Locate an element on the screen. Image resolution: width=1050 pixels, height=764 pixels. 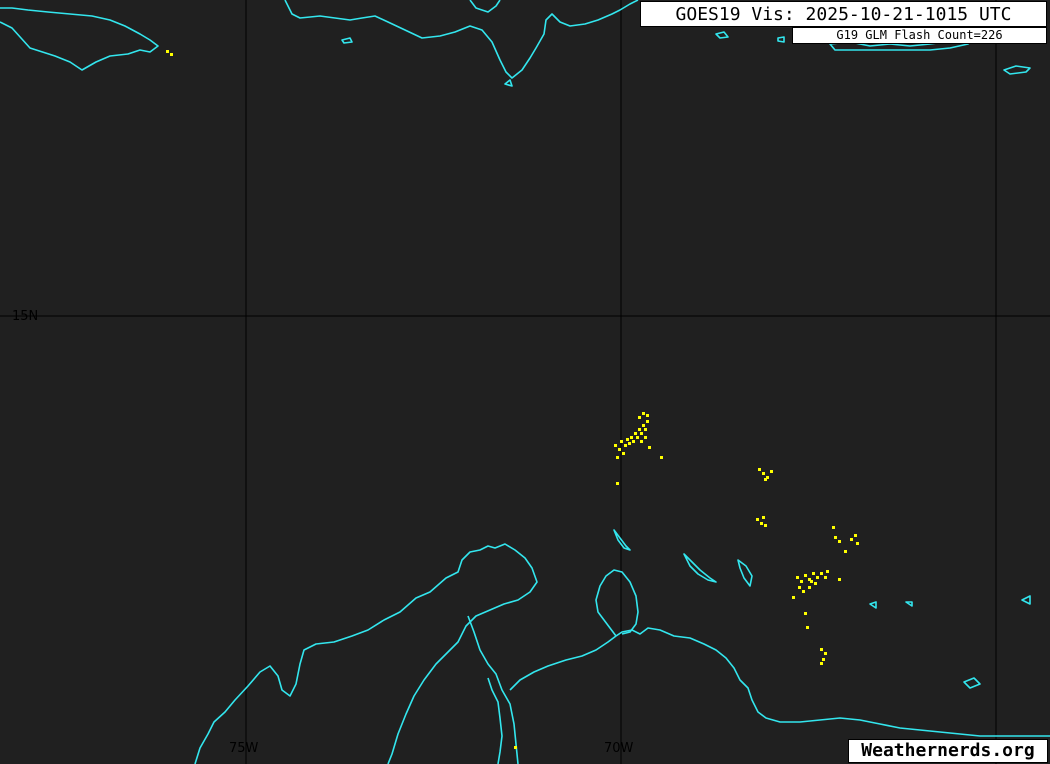
glm-flash-count-label: G19 GLM Flash Count=226 is located at coordinates (919, 35).